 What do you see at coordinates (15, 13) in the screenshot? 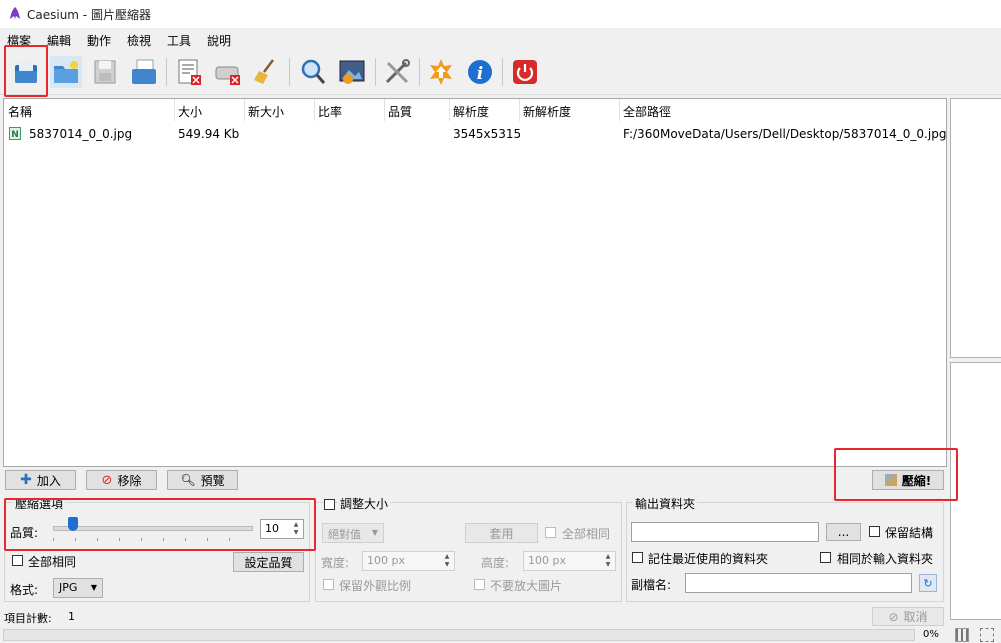
I see `caesium-logo-icon` at bounding box center [15, 13].